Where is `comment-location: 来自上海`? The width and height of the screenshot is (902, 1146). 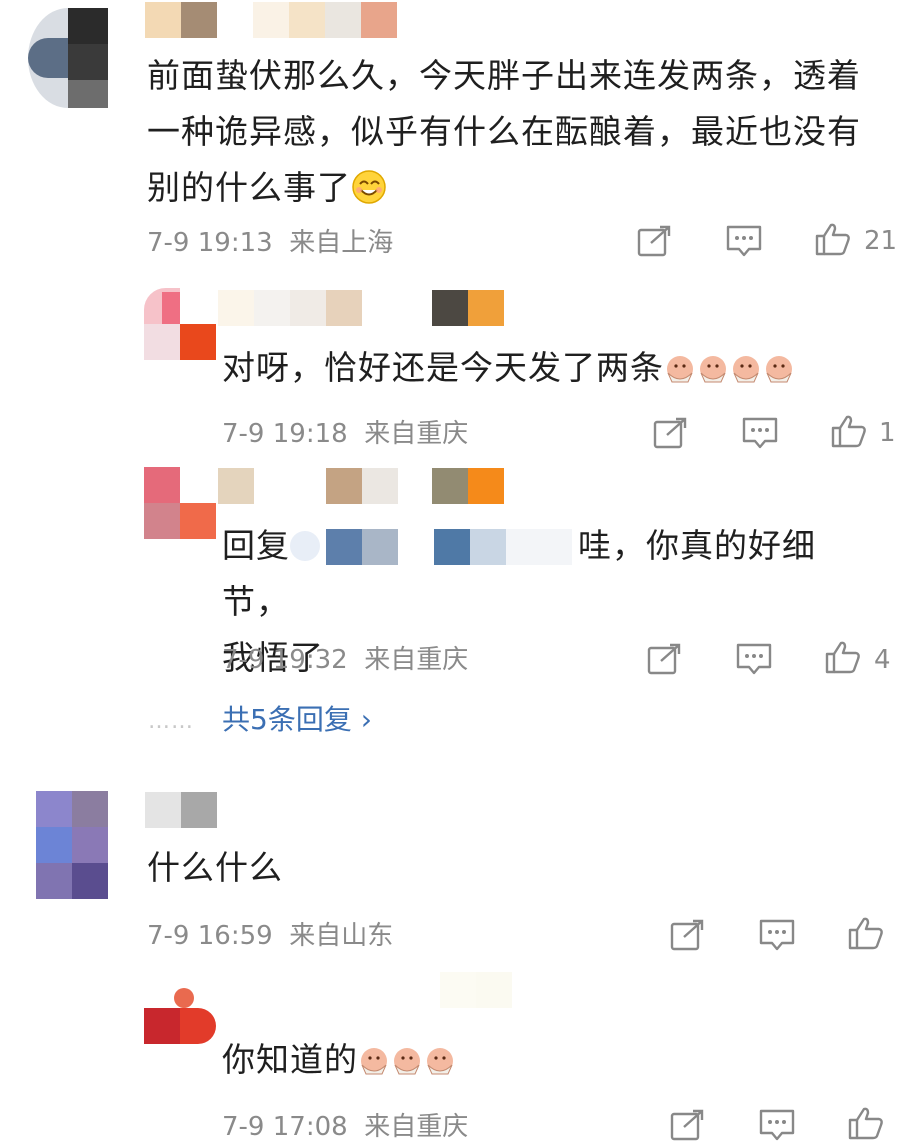 comment-location: 来自上海 is located at coordinates (341, 243).